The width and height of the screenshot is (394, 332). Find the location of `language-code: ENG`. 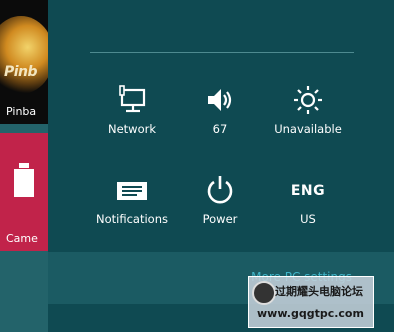

language-code: ENG is located at coordinates (308, 191).